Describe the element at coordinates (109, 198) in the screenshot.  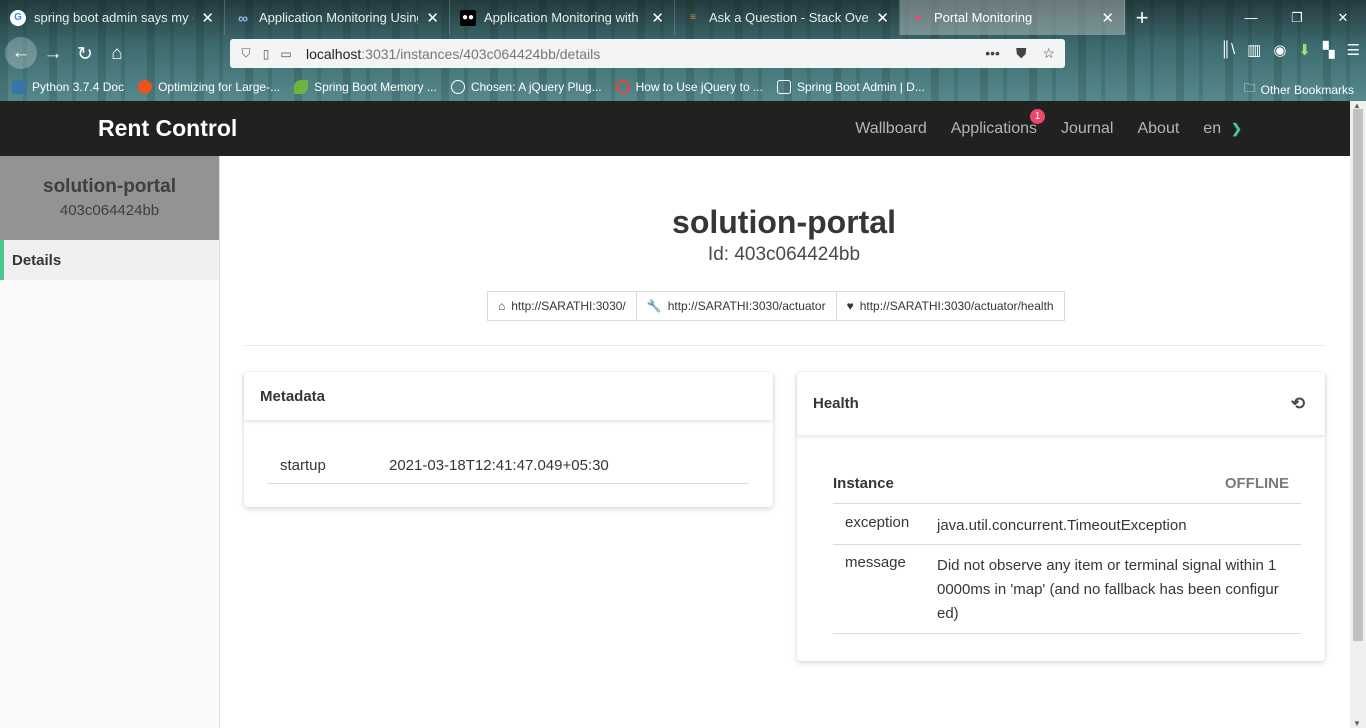
I see `sidebar-header: solution-portal 403c064424bb` at that location.